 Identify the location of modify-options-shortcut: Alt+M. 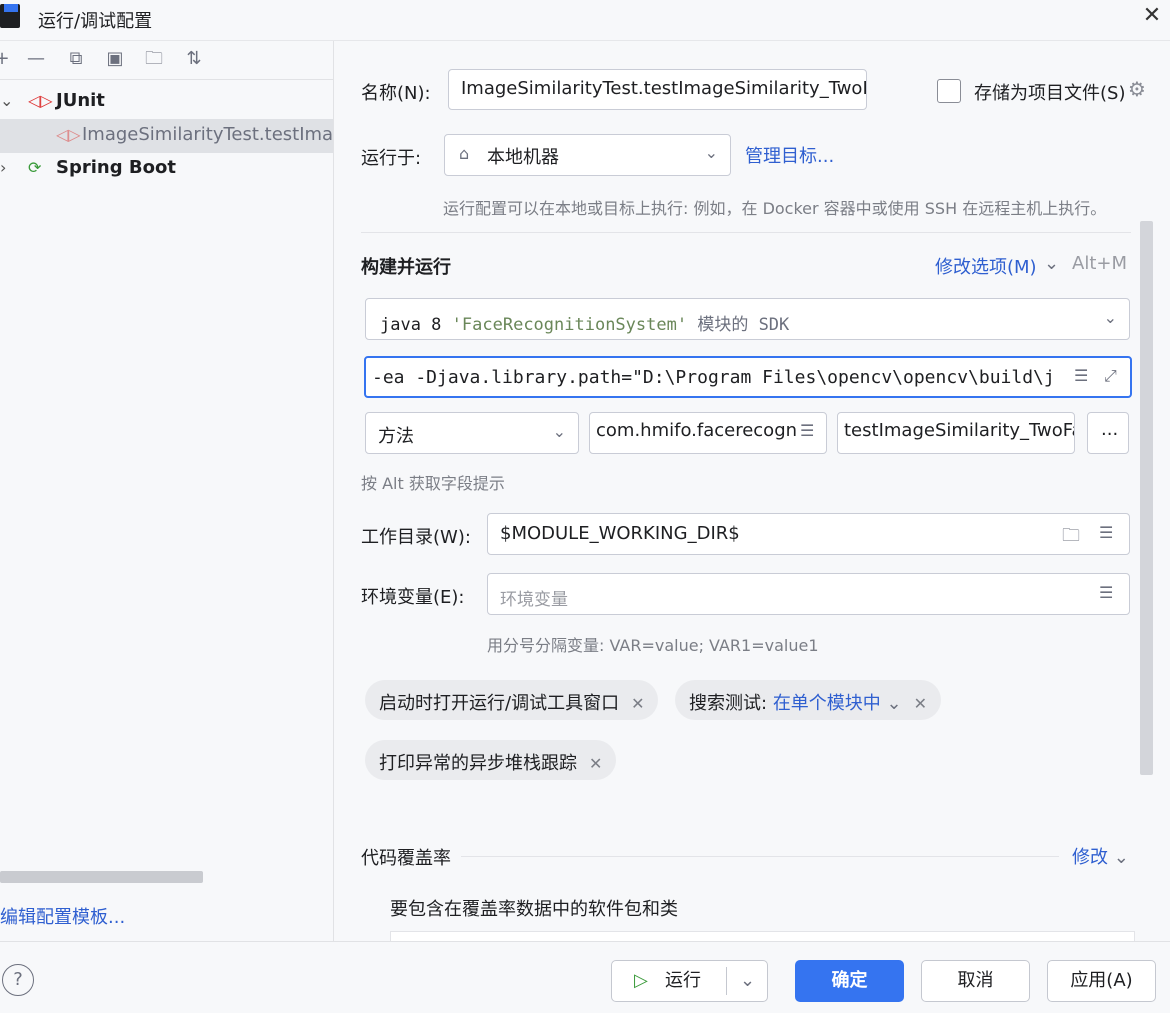
(1099, 263).